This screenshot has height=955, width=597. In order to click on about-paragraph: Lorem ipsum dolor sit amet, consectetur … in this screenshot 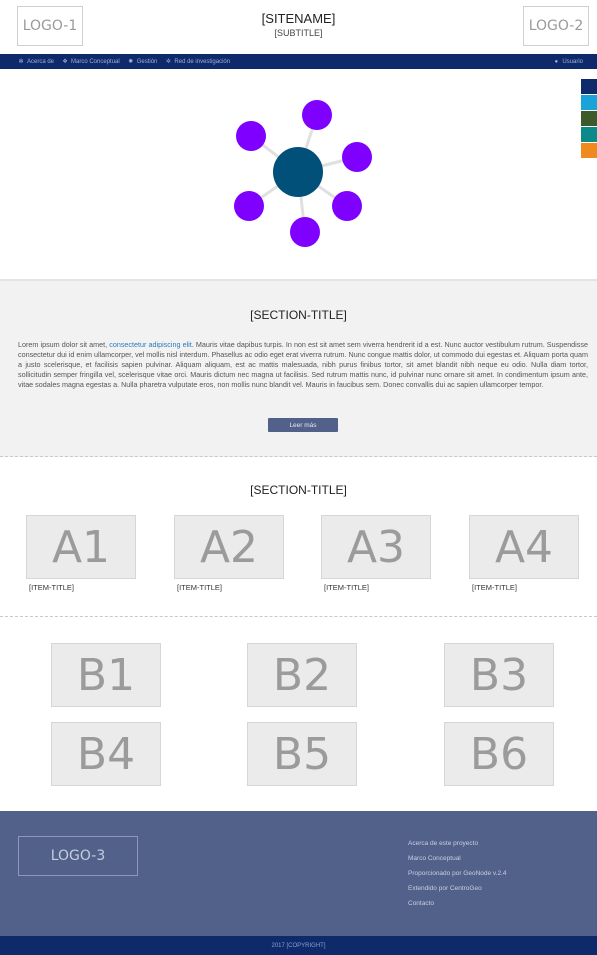, I will do `click(303, 365)`.